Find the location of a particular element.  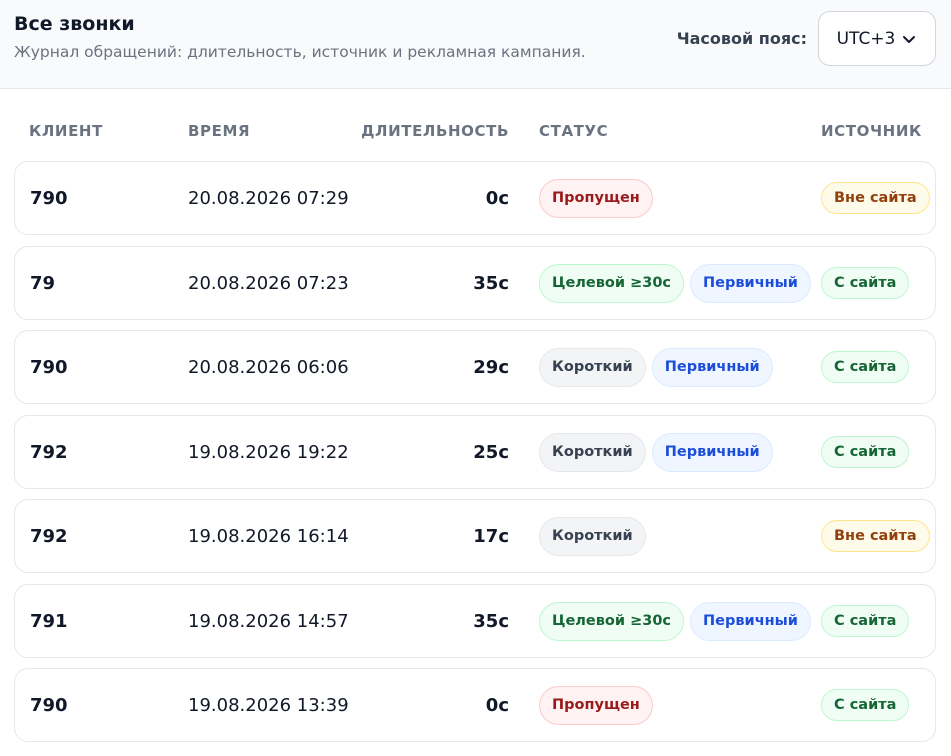

chevron-down-icon is located at coordinates (909, 39).